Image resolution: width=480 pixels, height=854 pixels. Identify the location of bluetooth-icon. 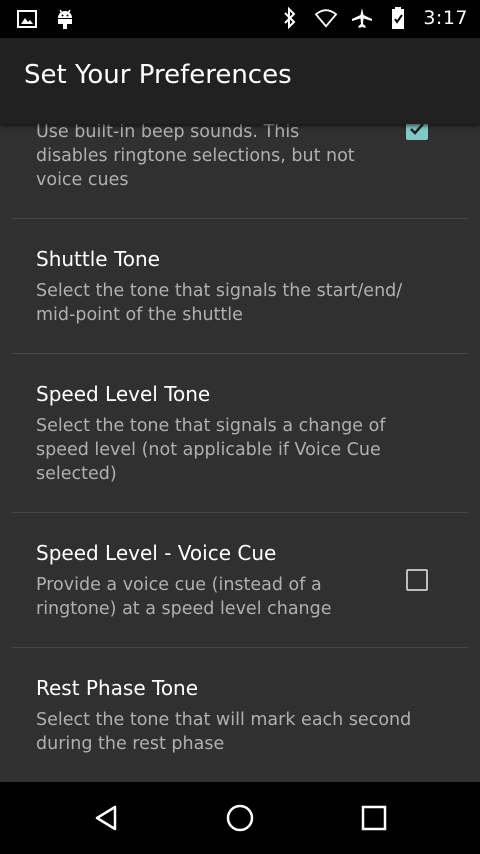
(290, 18).